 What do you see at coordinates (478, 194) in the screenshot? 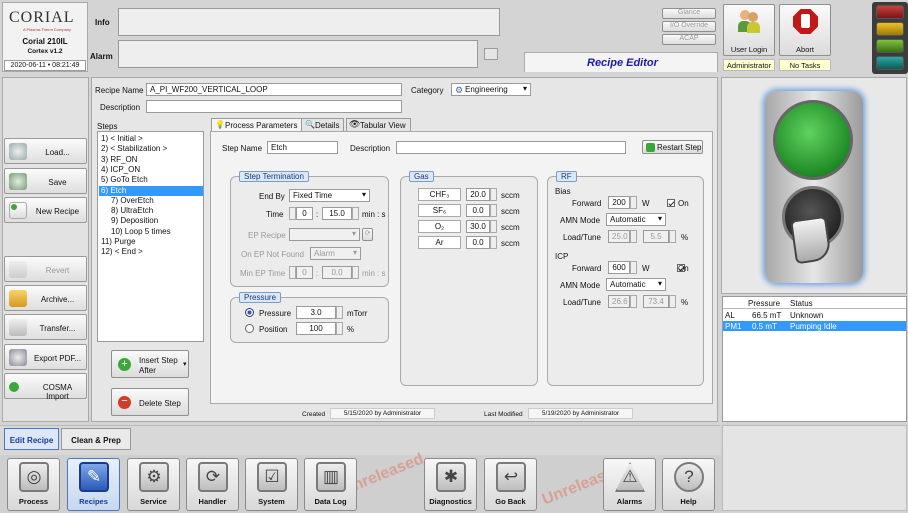
I see `gas-flow-input: 20.0` at bounding box center [478, 194].